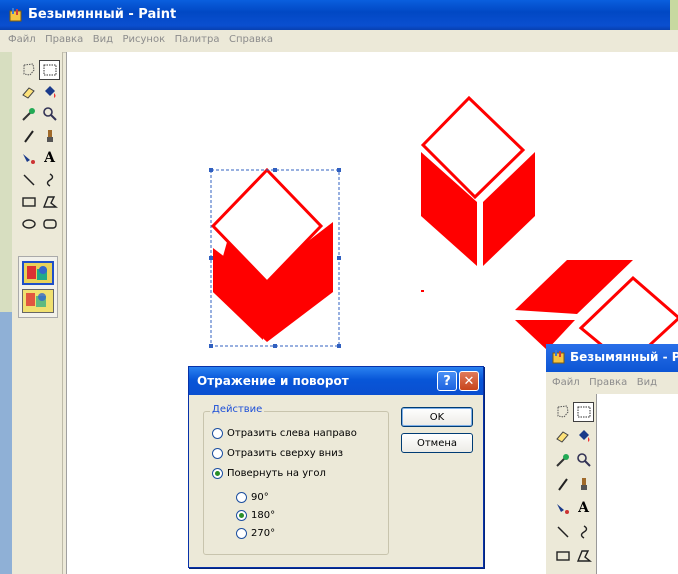 This screenshot has height=574, width=678. Describe the element at coordinates (674, 15) in the screenshot. I see `desktop-edge` at that location.